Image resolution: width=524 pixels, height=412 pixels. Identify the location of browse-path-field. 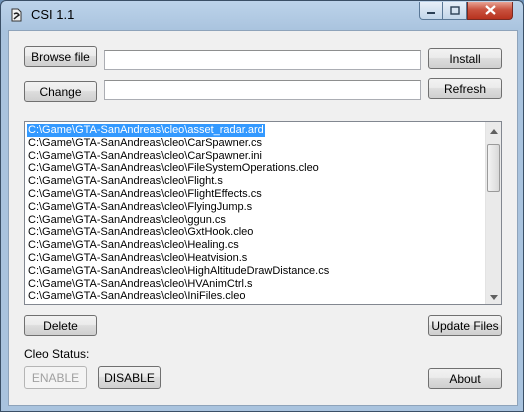
(262, 60).